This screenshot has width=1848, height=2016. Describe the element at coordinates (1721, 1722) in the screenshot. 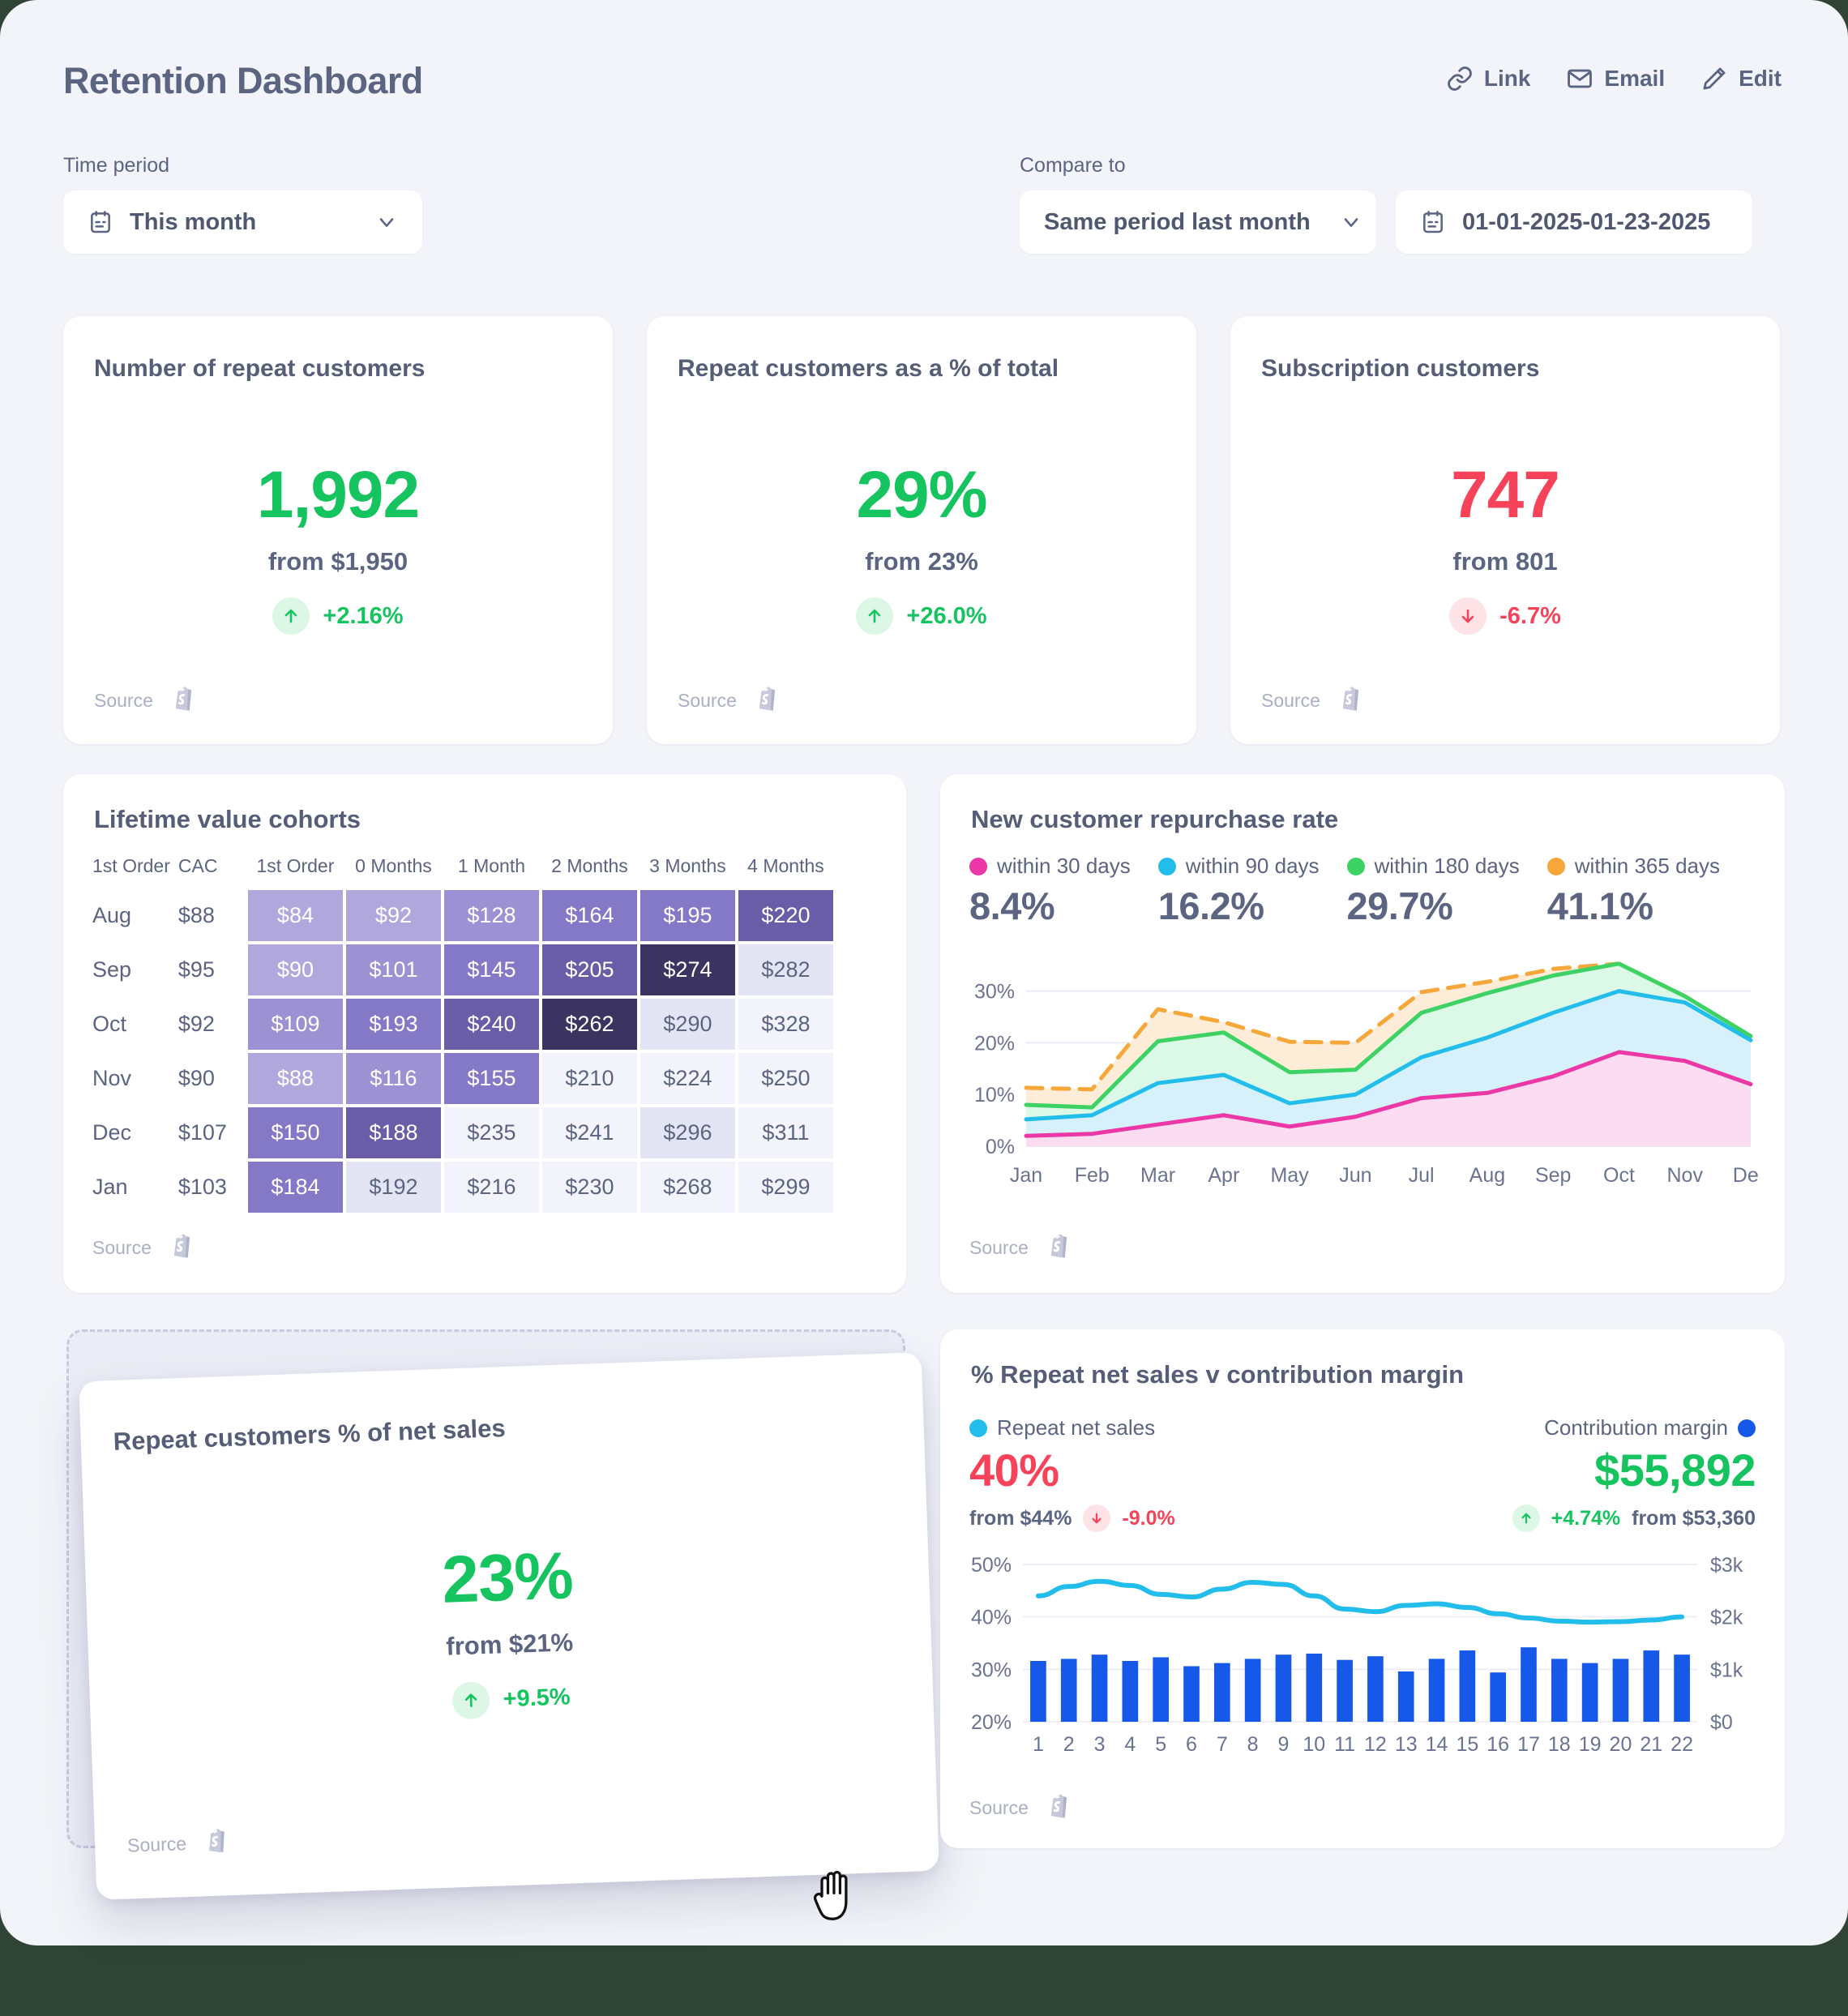

I see `svg-text: $0` at that location.